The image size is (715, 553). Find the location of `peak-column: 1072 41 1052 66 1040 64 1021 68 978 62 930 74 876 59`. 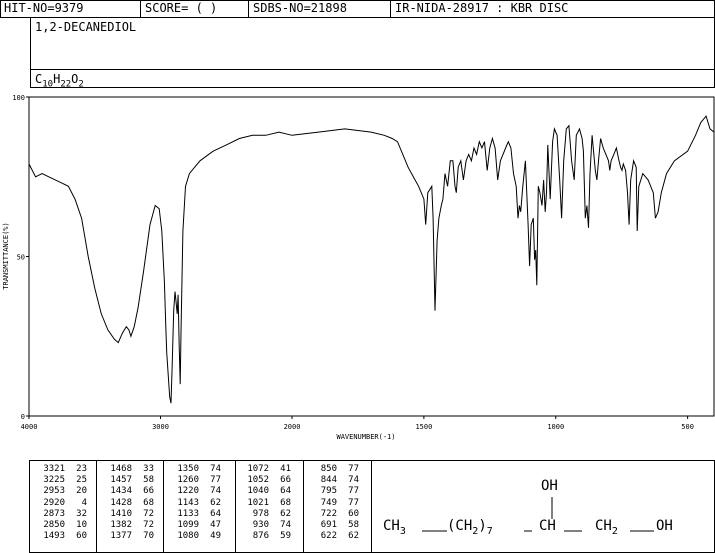

peak-column: 1072 41 1052 66 1040 64 1021 68 978 62 930 74 876 59 is located at coordinates (266, 503).